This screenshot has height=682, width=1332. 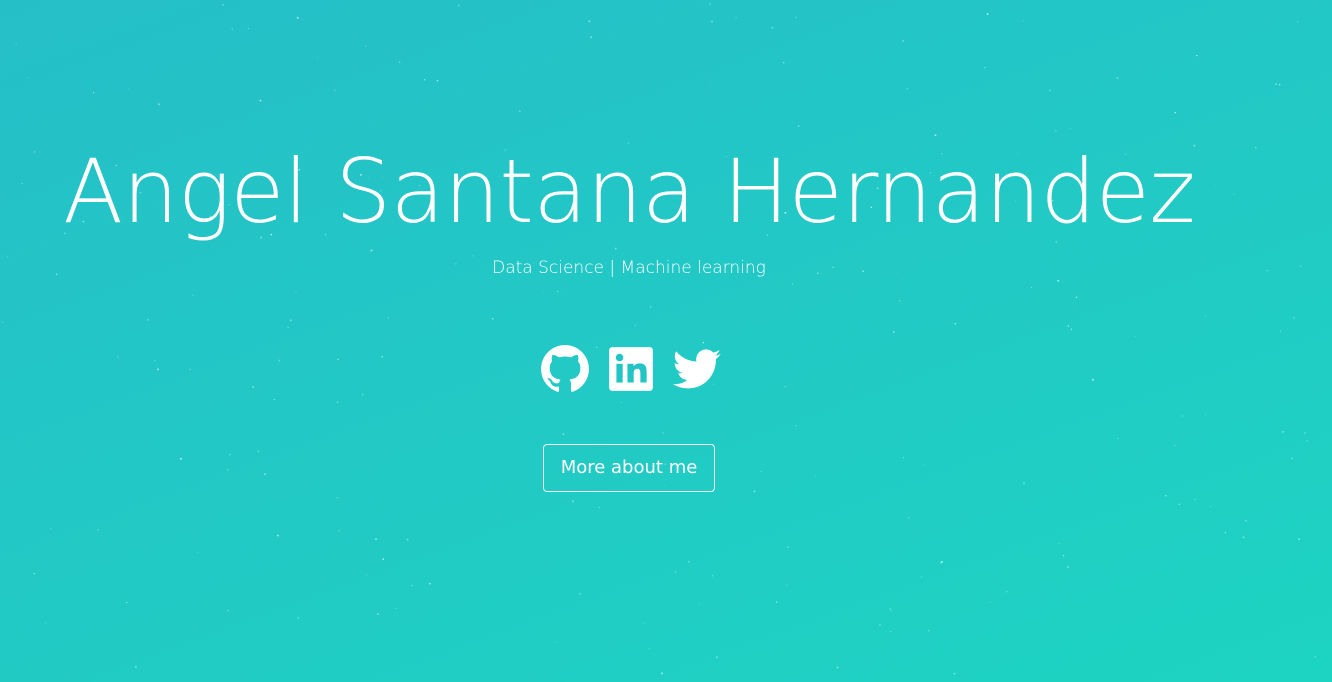 I want to click on linkedin-link, so click(x=631, y=369).